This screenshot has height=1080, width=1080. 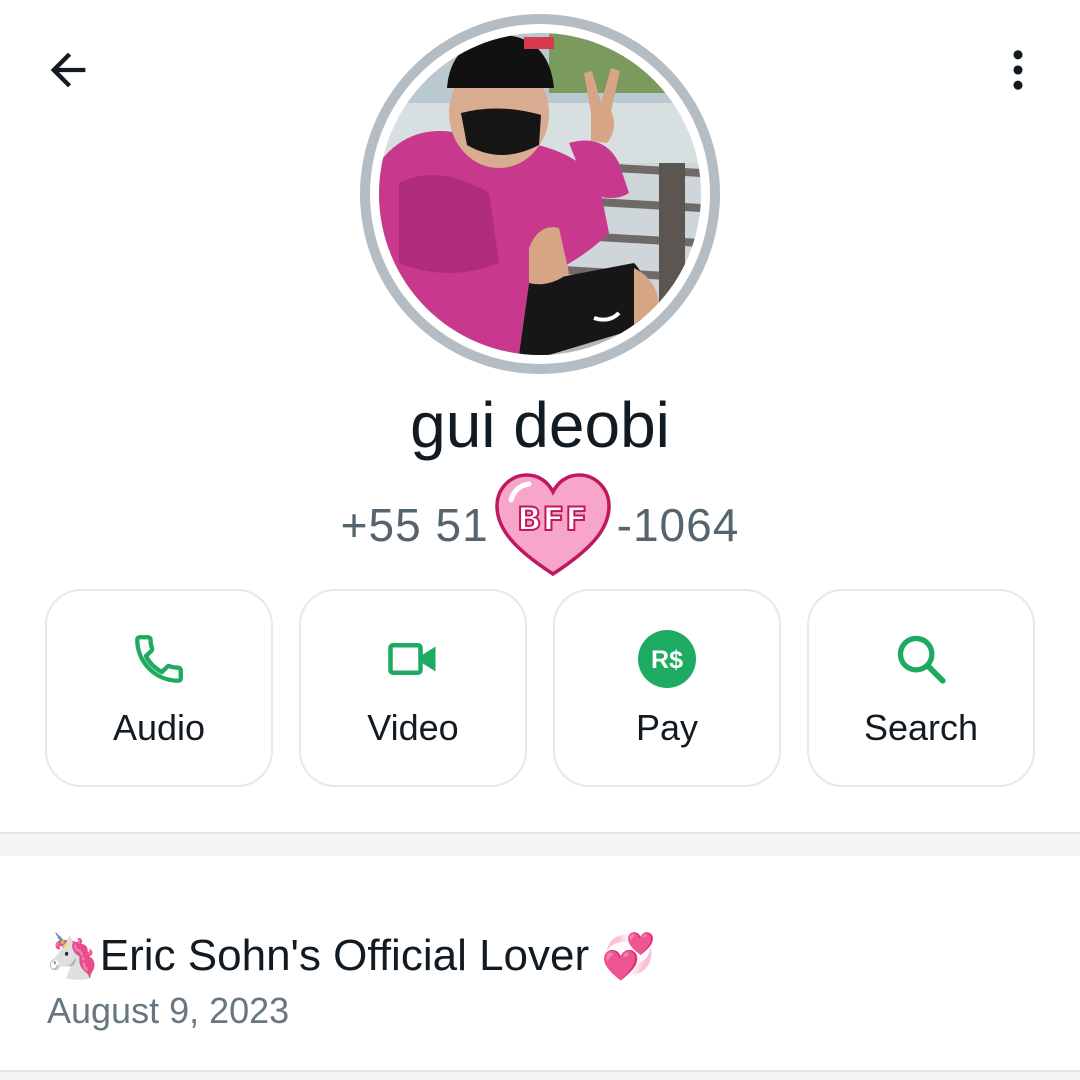 I want to click on arrow-left-icon, so click(x=68, y=70).